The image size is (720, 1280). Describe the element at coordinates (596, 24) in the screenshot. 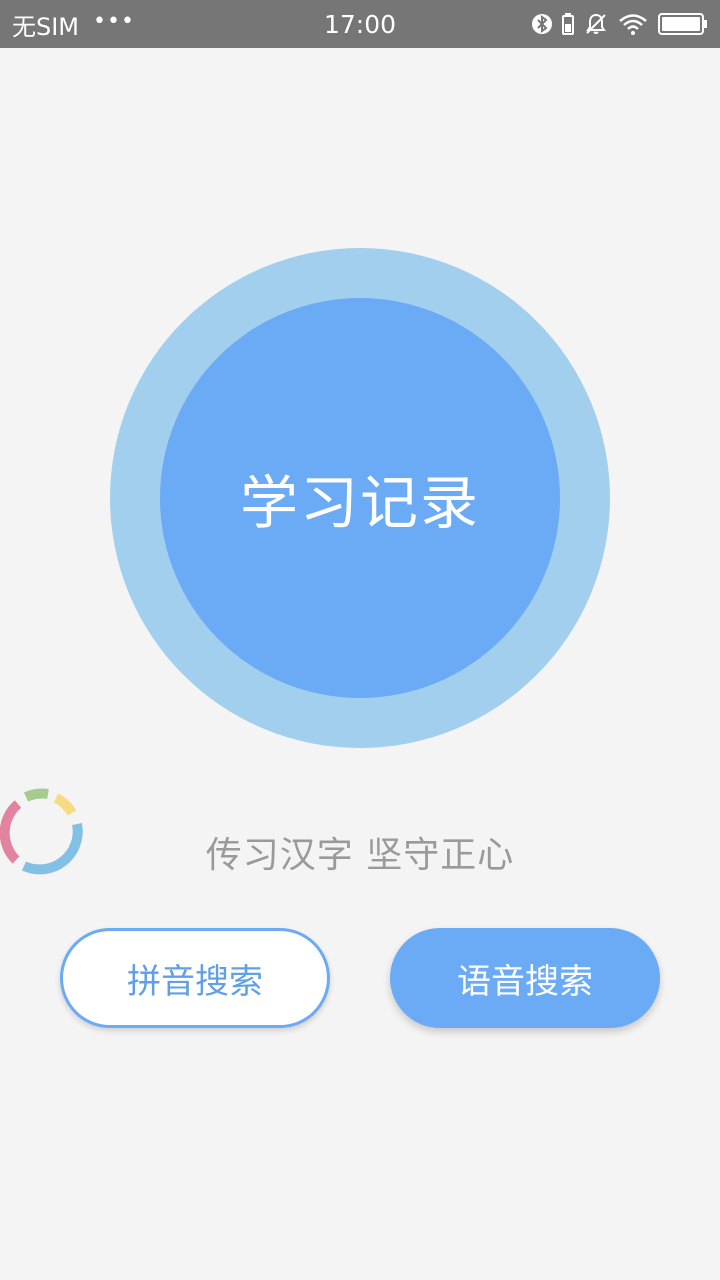

I see `mute-bell-icon` at that location.